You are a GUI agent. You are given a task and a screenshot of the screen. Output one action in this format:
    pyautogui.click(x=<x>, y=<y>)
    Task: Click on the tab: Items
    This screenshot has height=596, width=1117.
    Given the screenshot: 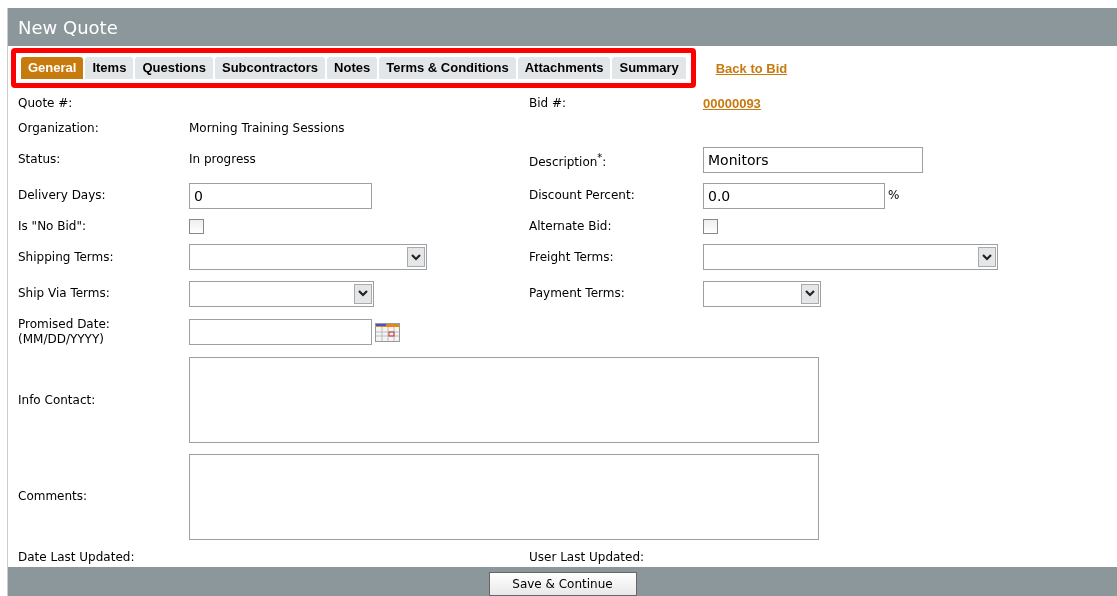 What is the action you would take?
    pyautogui.click(x=109, y=68)
    